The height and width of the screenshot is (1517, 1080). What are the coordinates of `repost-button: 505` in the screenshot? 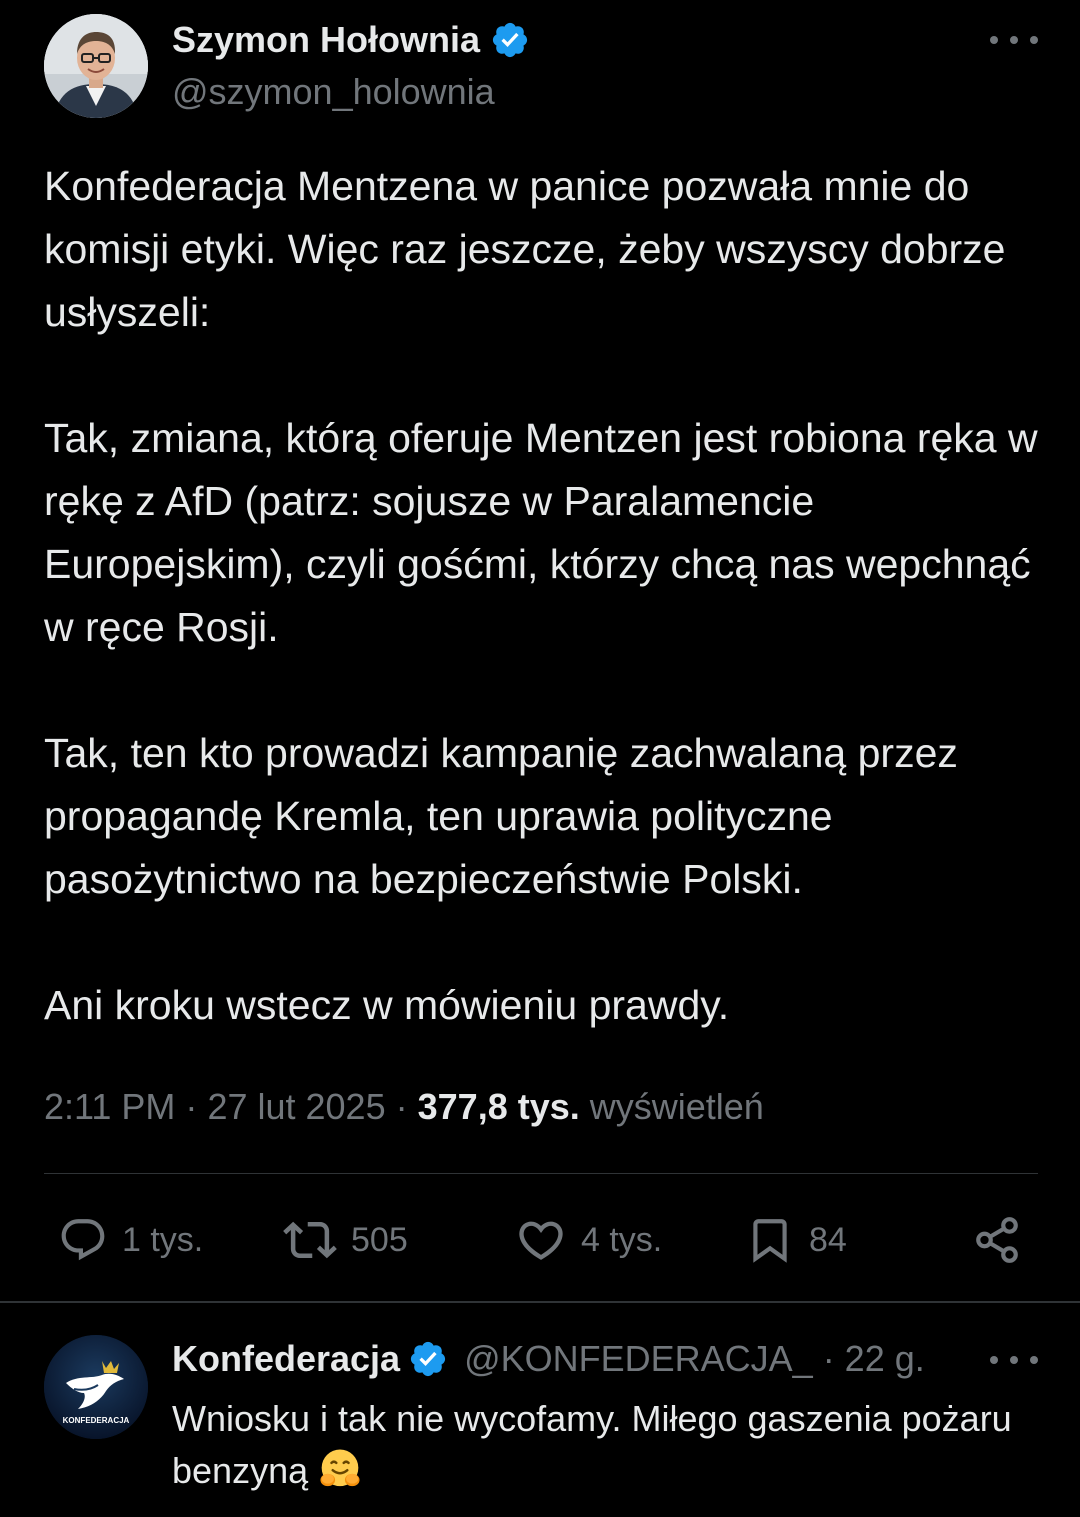 It's located at (345, 1240).